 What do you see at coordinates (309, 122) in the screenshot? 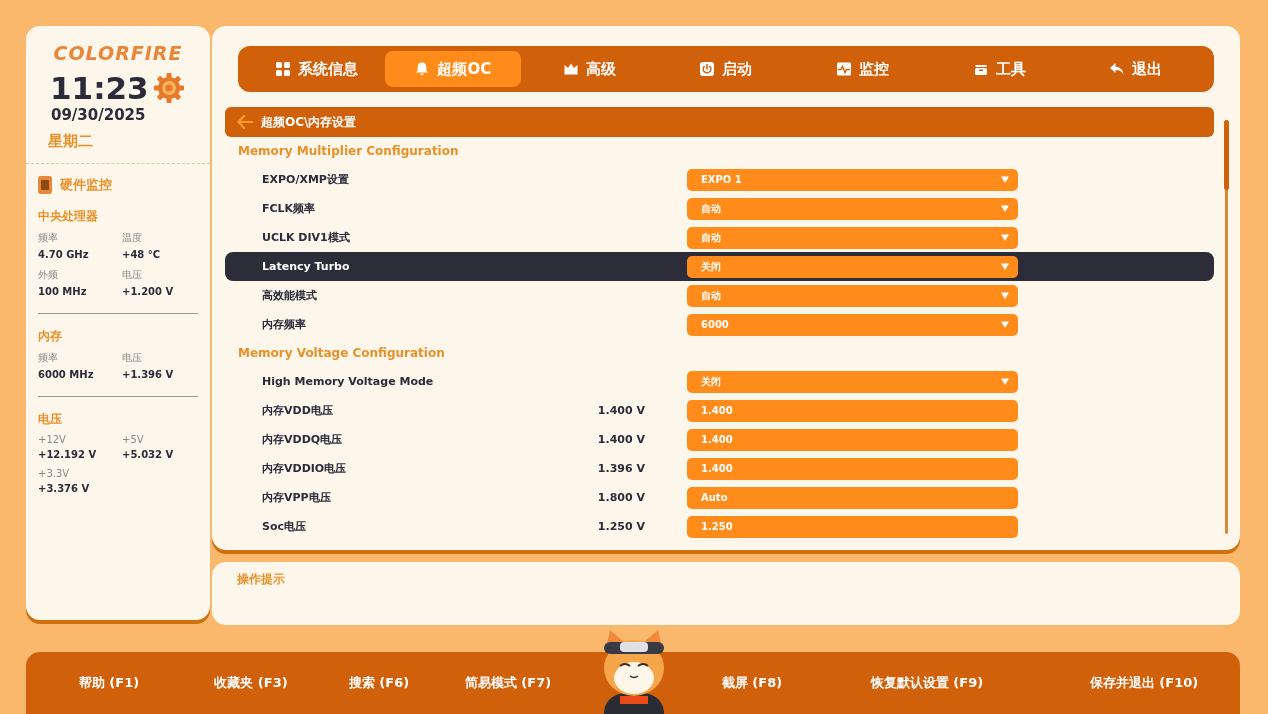
I see `breadcrumb-path: 超频OC\内存设置` at bounding box center [309, 122].